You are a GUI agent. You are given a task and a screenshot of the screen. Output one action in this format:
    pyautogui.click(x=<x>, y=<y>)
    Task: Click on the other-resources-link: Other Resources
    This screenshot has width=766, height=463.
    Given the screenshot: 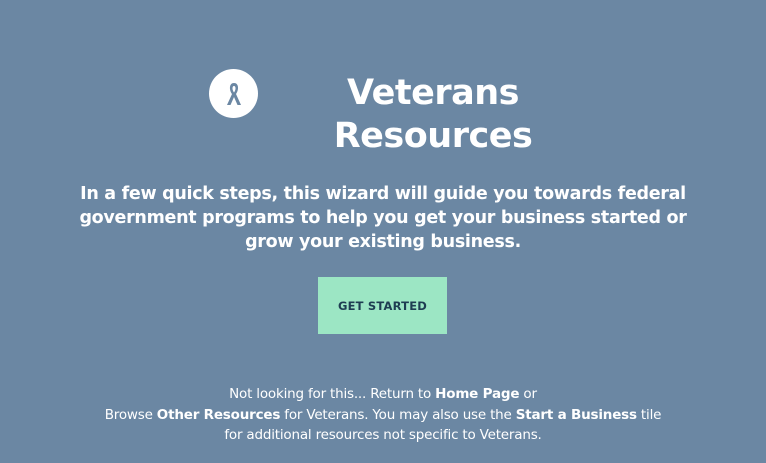 What is the action you would take?
    pyautogui.click(x=219, y=415)
    